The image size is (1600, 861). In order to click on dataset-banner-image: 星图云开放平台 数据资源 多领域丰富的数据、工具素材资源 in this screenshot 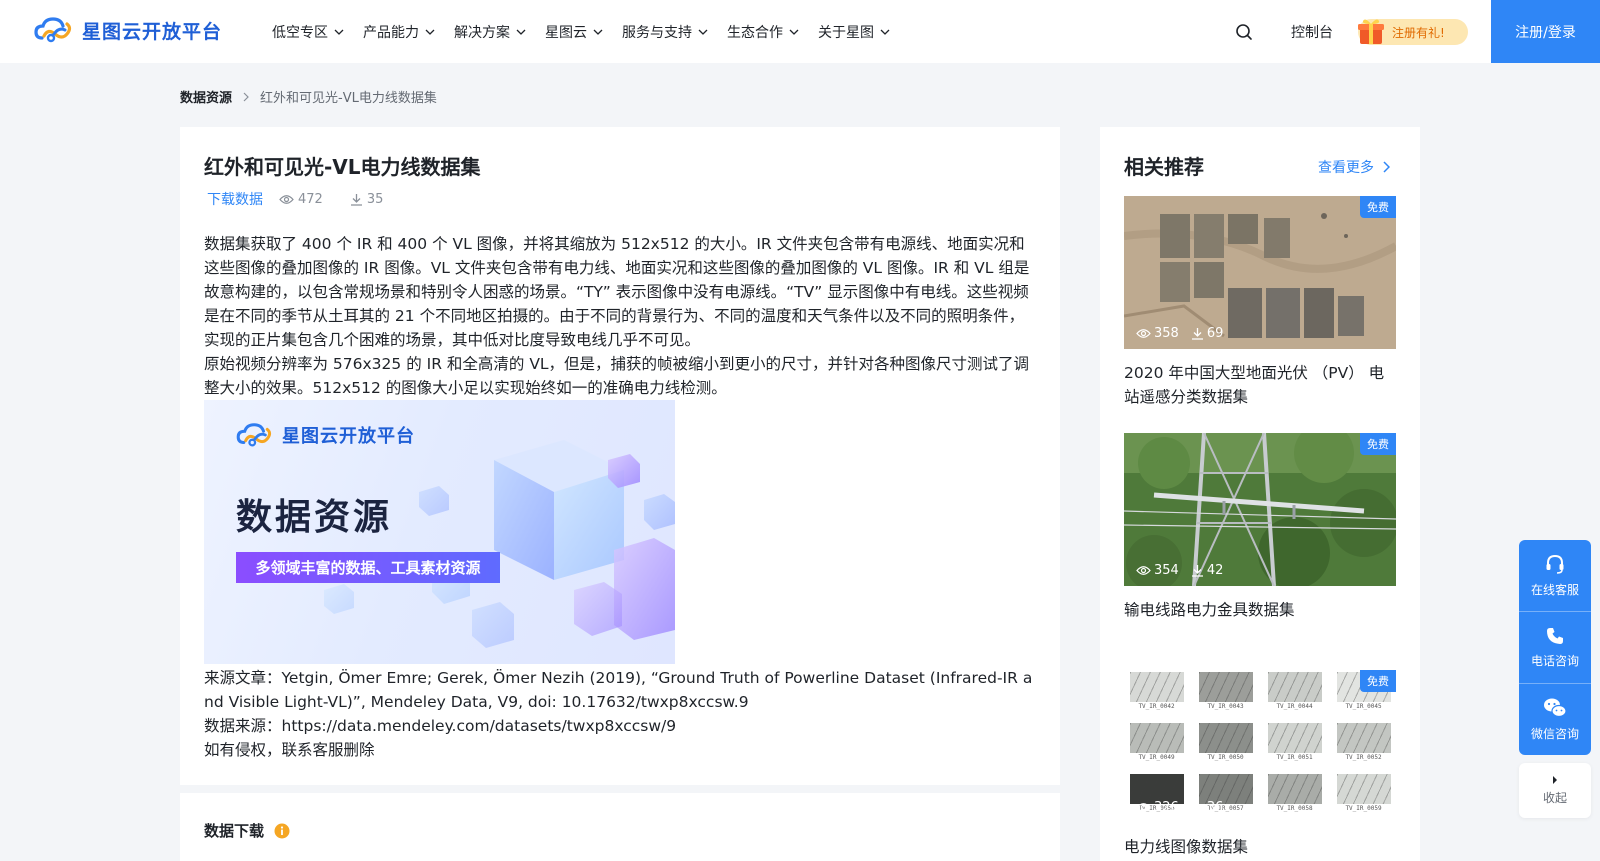, I will do `click(439, 532)`.